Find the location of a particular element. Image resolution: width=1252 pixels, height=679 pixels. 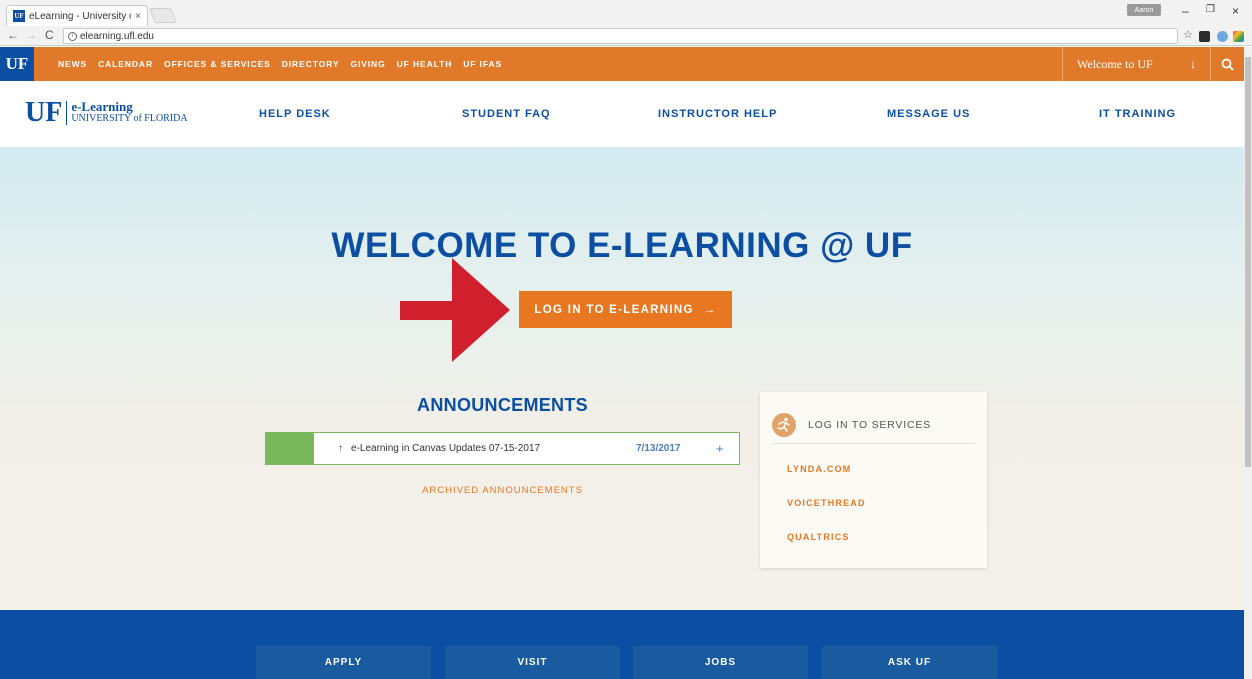

search-button is located at coordinates (1227, 64).